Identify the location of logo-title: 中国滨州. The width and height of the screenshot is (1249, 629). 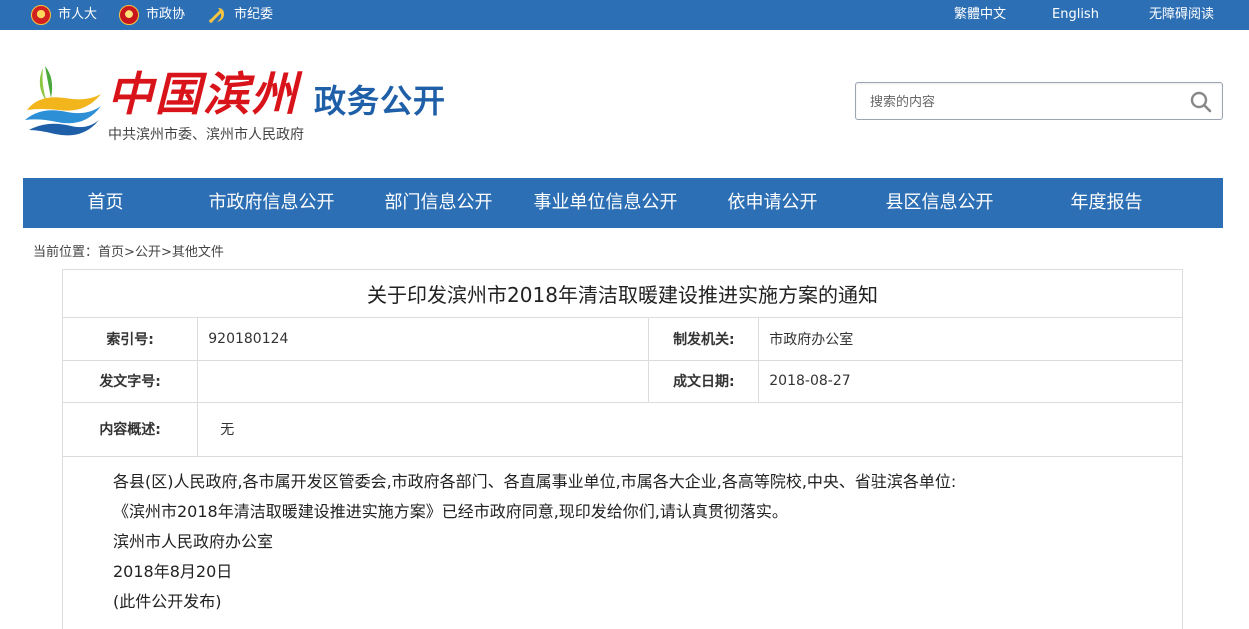
(203, 94).